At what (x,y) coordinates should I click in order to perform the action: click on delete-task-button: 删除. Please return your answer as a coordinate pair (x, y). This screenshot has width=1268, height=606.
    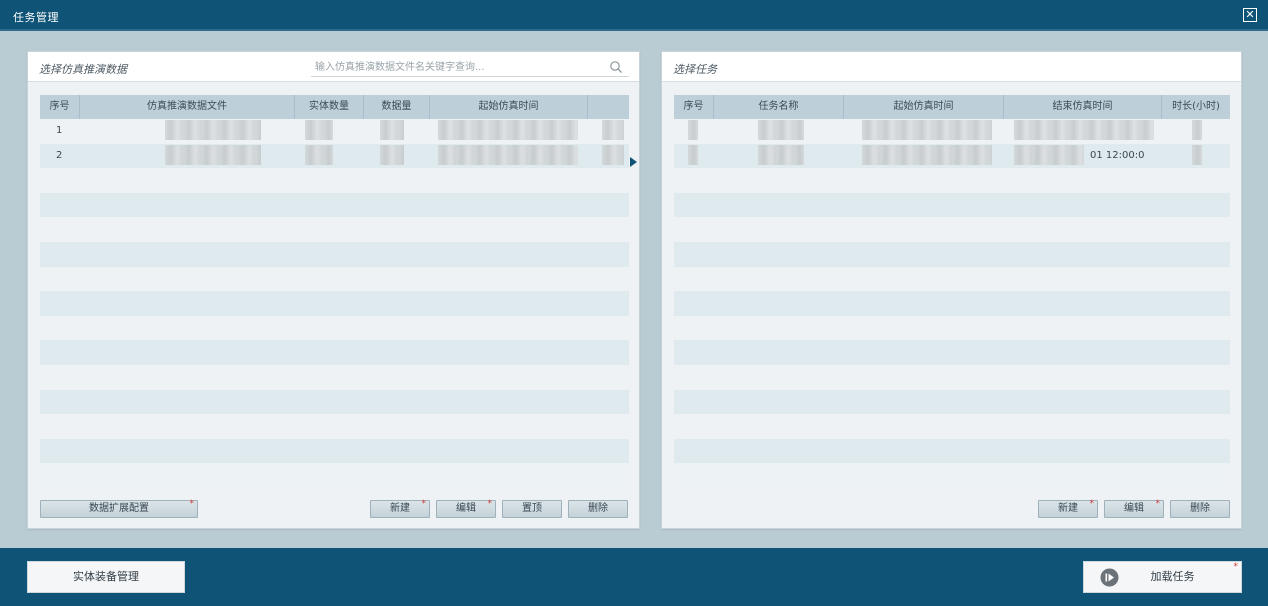
    Looking at the image, I should click on (1200, 509).